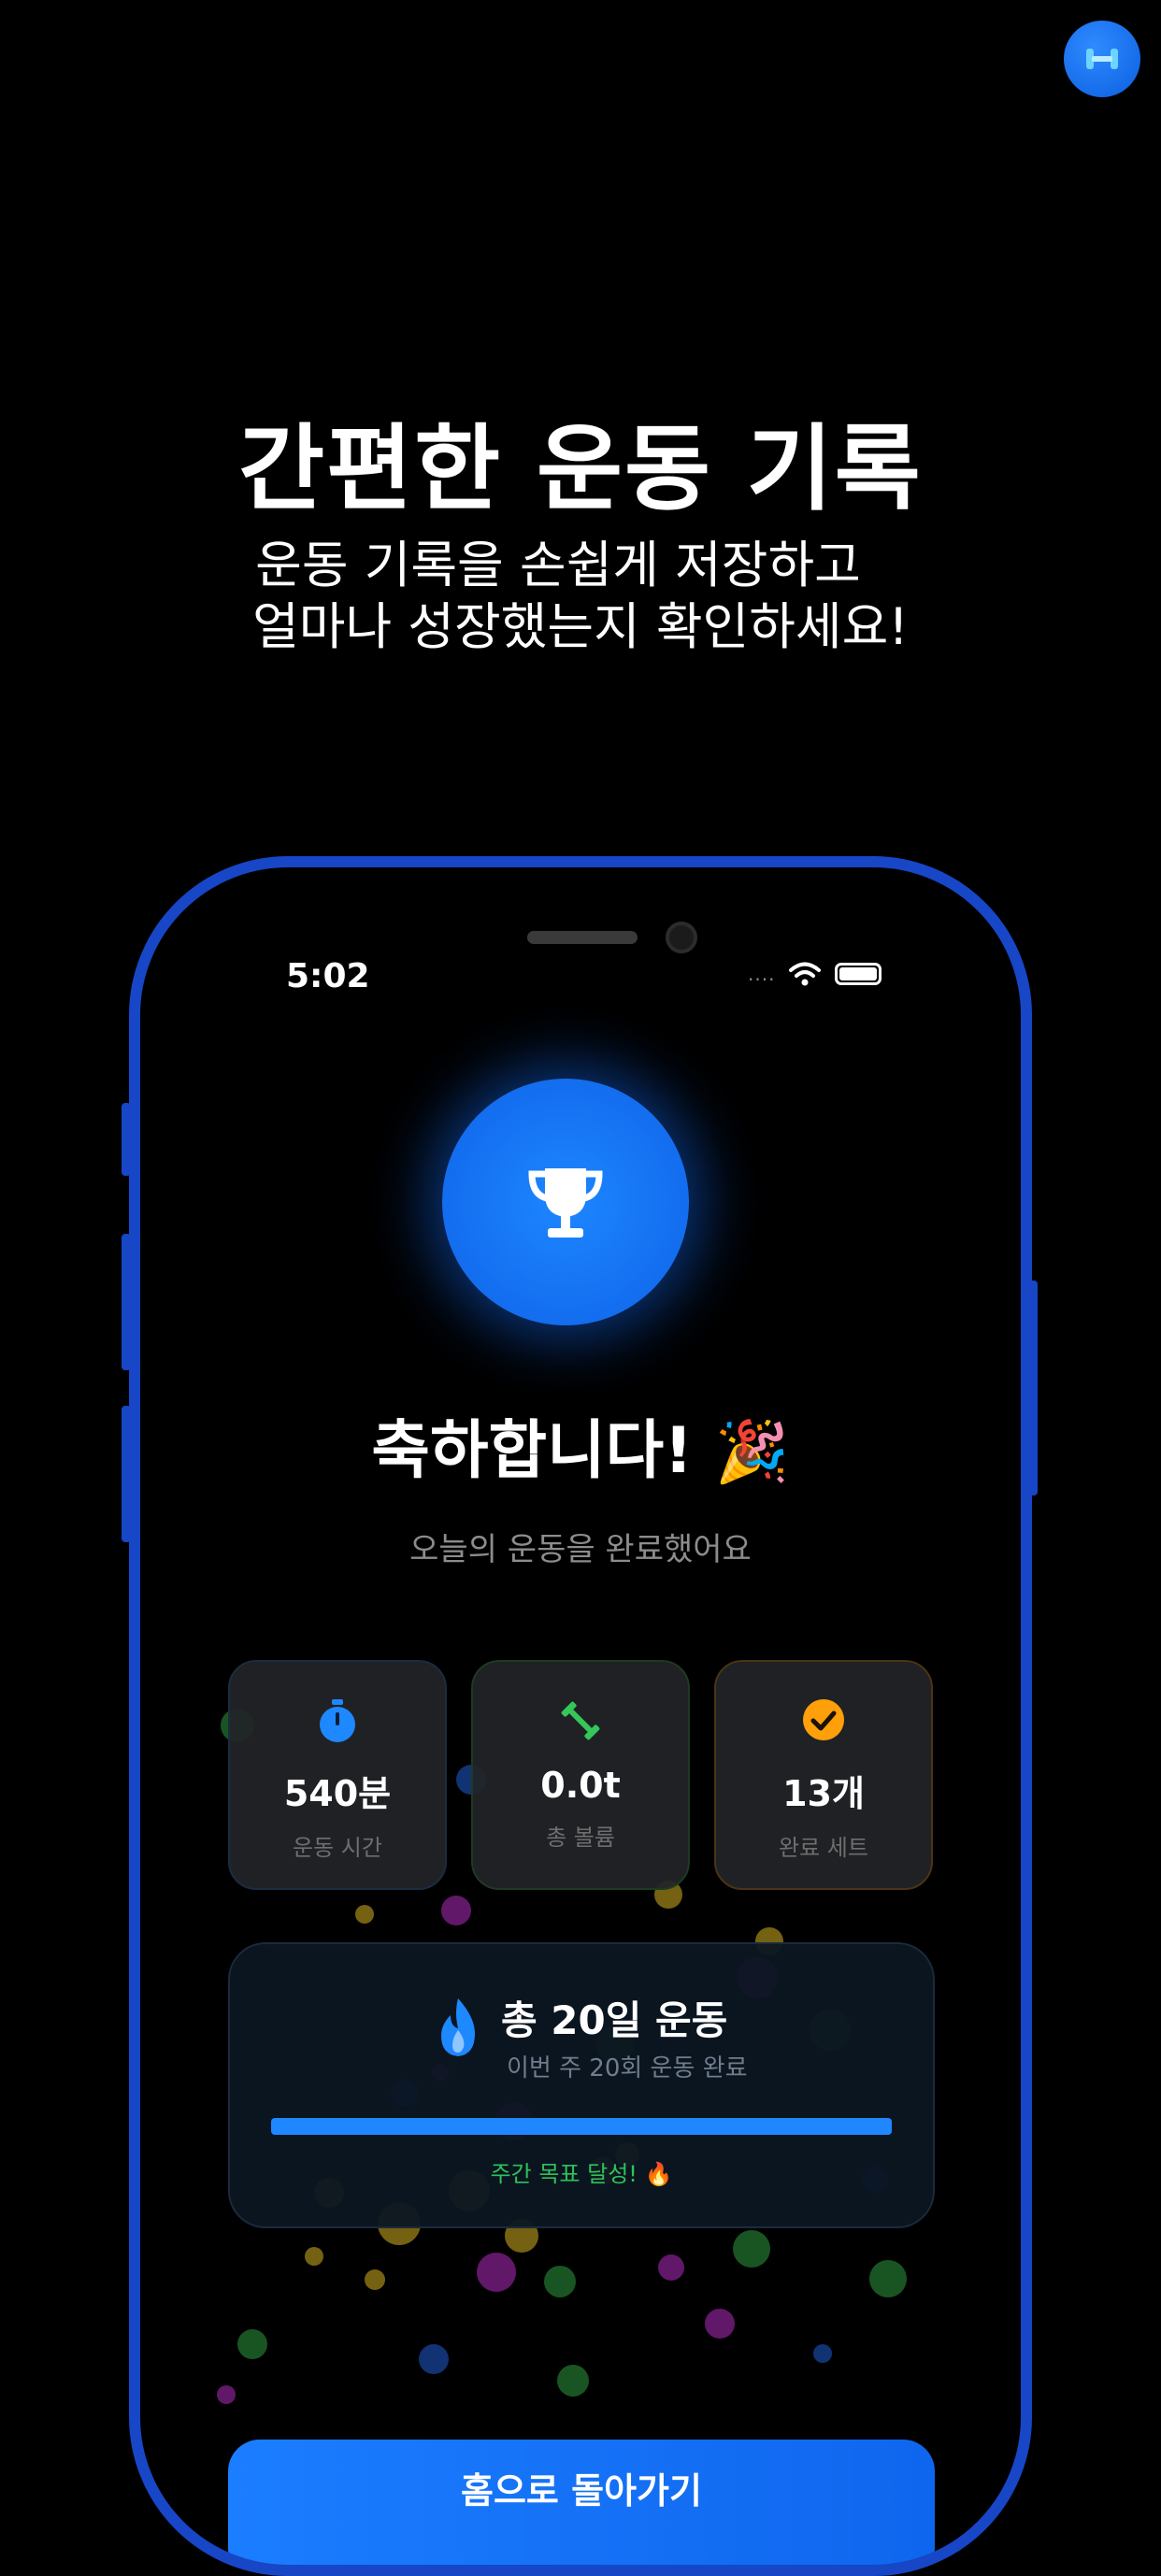 The height and width of the screenshot is (2576, 1161). I want to click on streak-subtitle: 이번 주 20회 운동 완료, so click(627, 2068).